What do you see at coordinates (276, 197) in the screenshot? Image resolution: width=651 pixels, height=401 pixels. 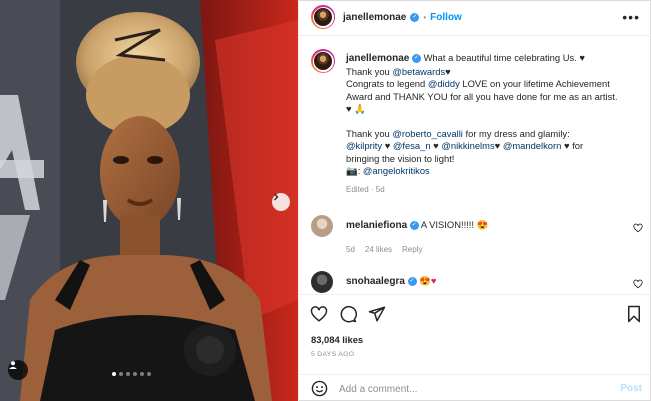 I see `chevron-right-icon` at bounding box center [276, 197].